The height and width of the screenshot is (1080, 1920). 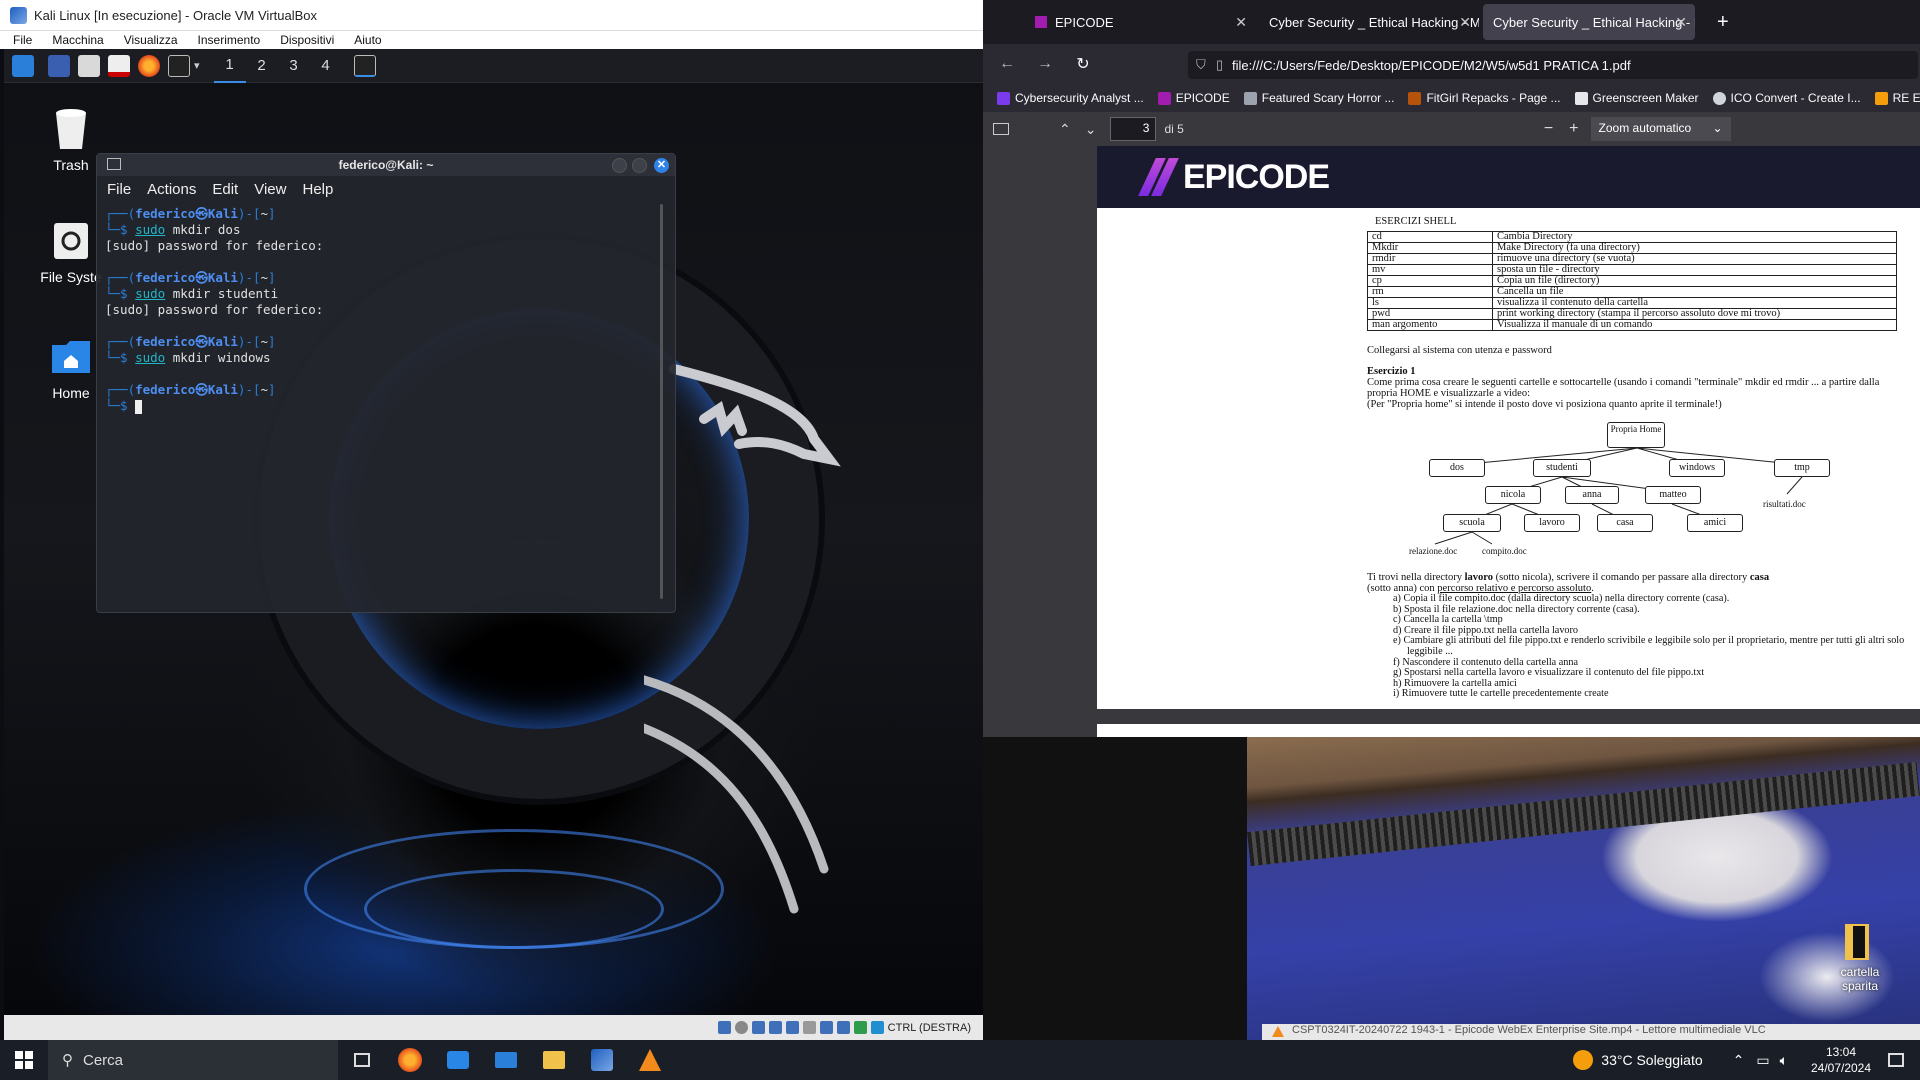 I want to click on bookmark-item: RE Engine, so click(x=1897, y=98).